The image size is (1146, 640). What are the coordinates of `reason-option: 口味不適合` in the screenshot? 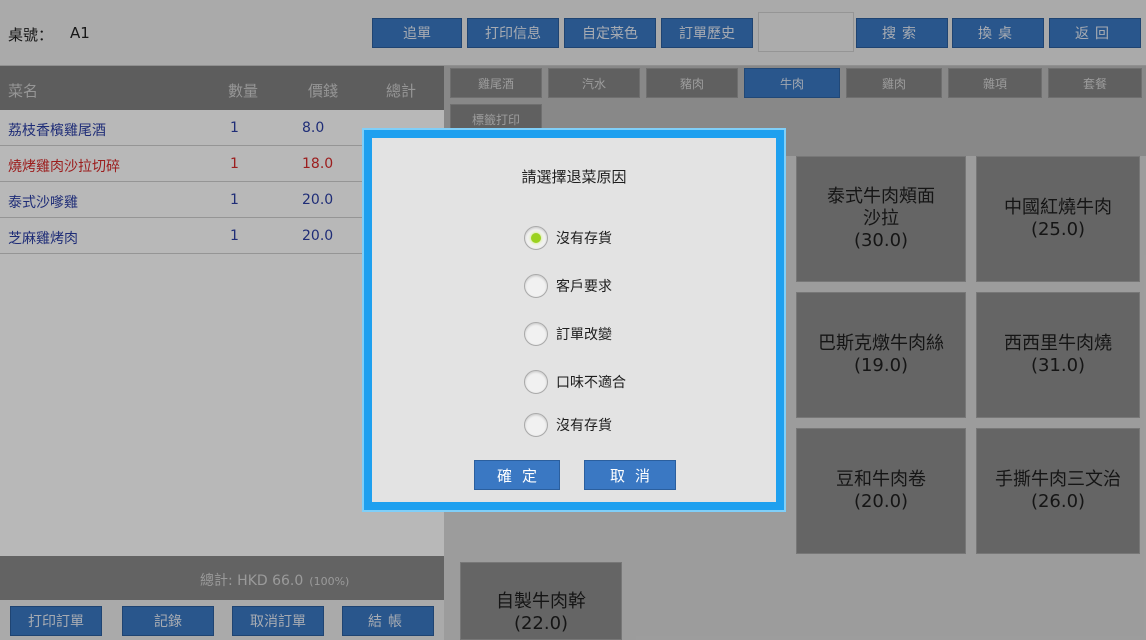 It's located at (575, 382).